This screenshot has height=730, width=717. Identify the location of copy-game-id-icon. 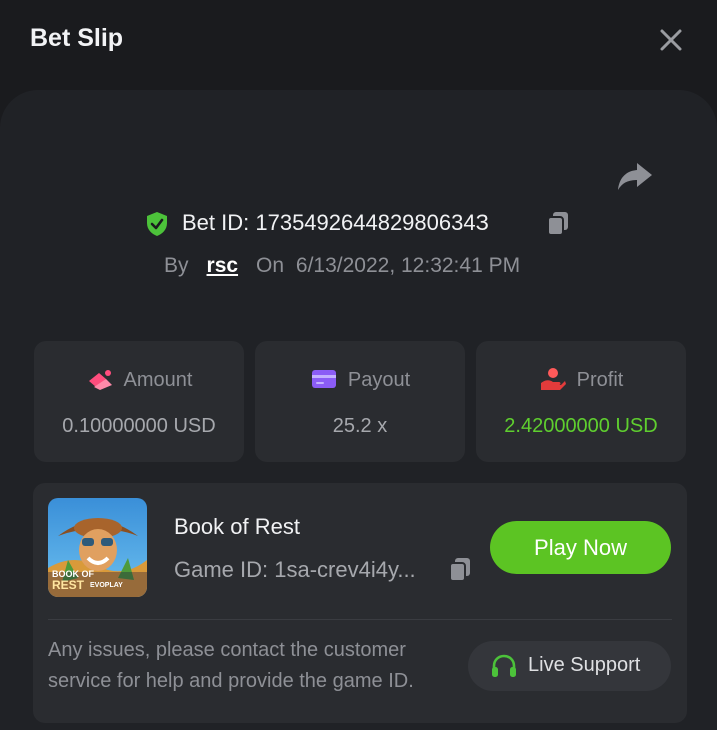
(460, 570).